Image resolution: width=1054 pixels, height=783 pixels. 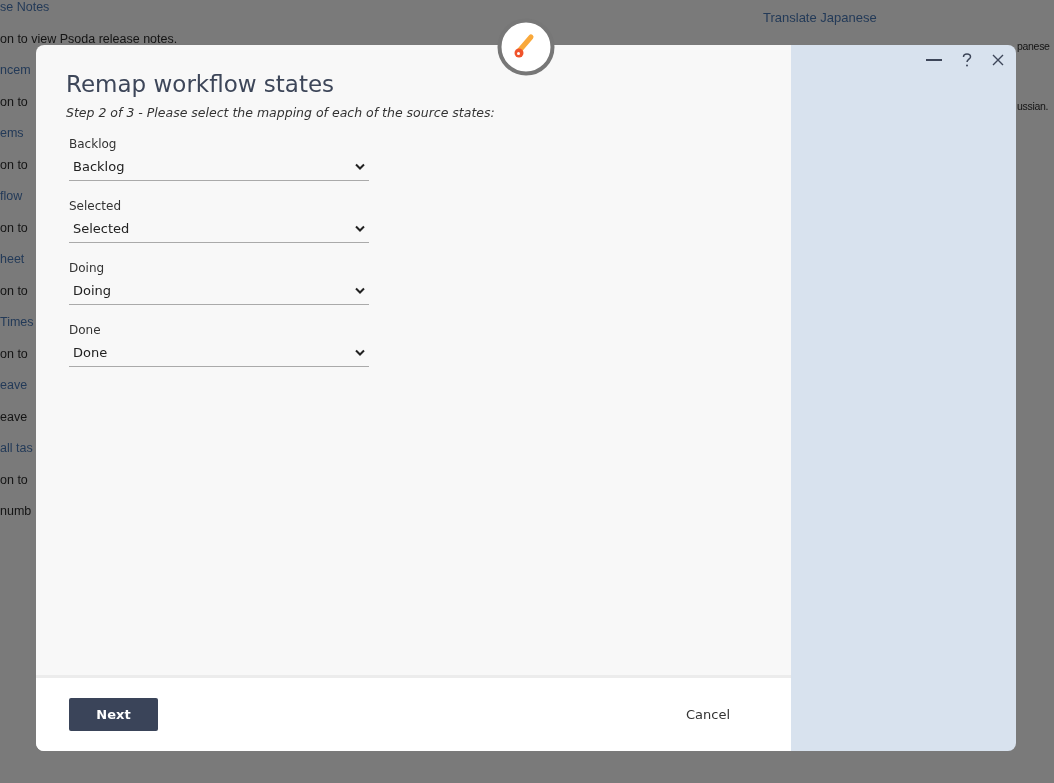 What do you see at coordinates (14, 390) in the screenshot?
I see `page-link: eave` at bounding box center [14, 390].